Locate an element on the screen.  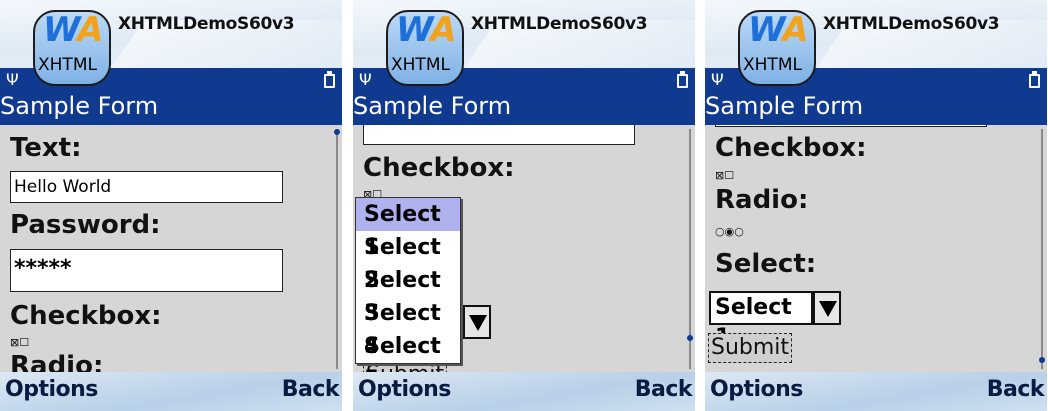
select-option-3: Select 3 is located at coordinates (408, 295).